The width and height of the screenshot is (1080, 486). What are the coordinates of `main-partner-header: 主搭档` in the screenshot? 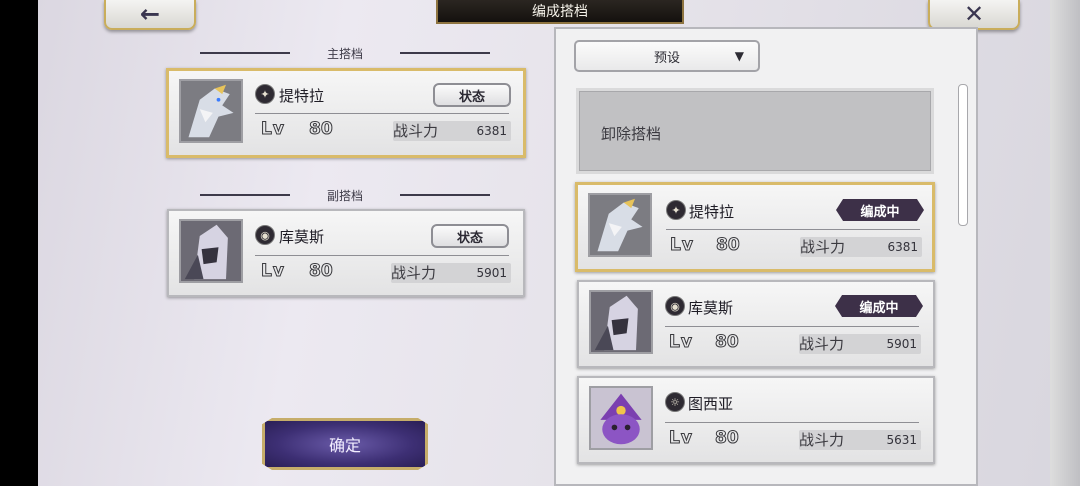 It's located at (345, 53).